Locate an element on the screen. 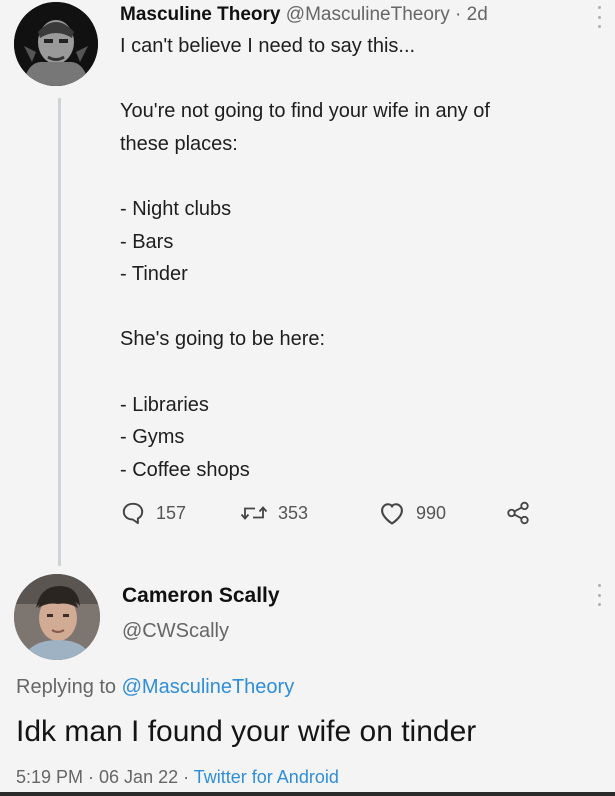 Image resolution: width=615 pixels, height=796 pixels. replying-to: Replying to @MasculineTheory is located at coordinates (155, 687).